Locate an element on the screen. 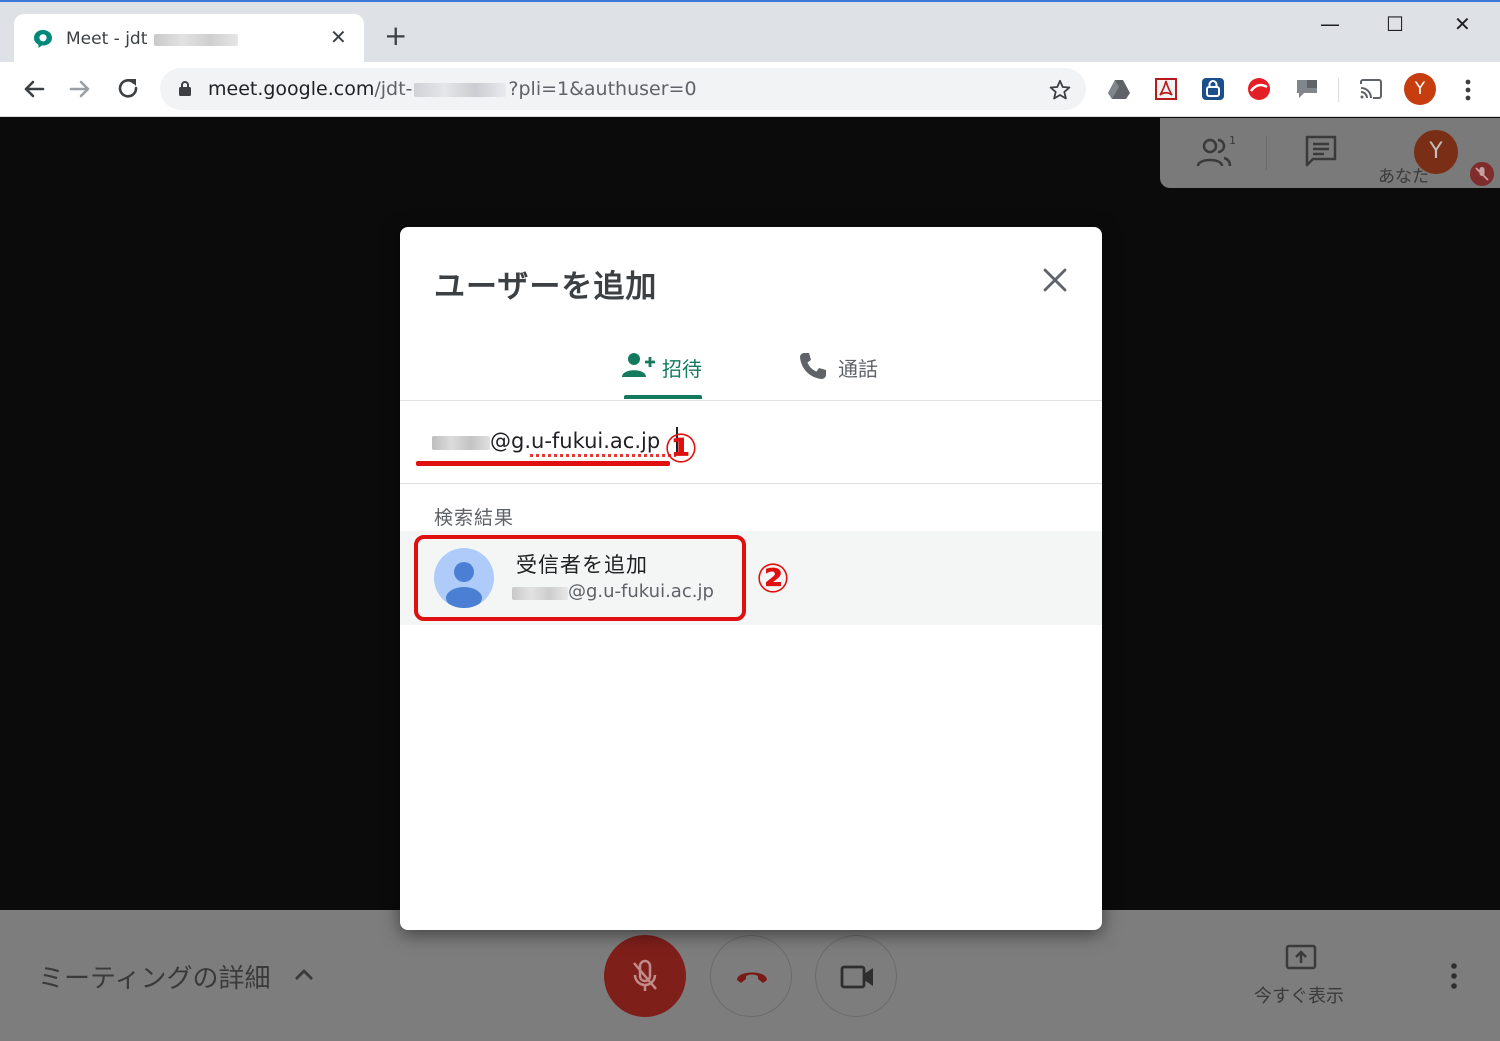 The image size is (1500, 1041). address-bar: meet.google.com/jdt- ?pli=1&authuser=0 is located at coordinates (623, 89).